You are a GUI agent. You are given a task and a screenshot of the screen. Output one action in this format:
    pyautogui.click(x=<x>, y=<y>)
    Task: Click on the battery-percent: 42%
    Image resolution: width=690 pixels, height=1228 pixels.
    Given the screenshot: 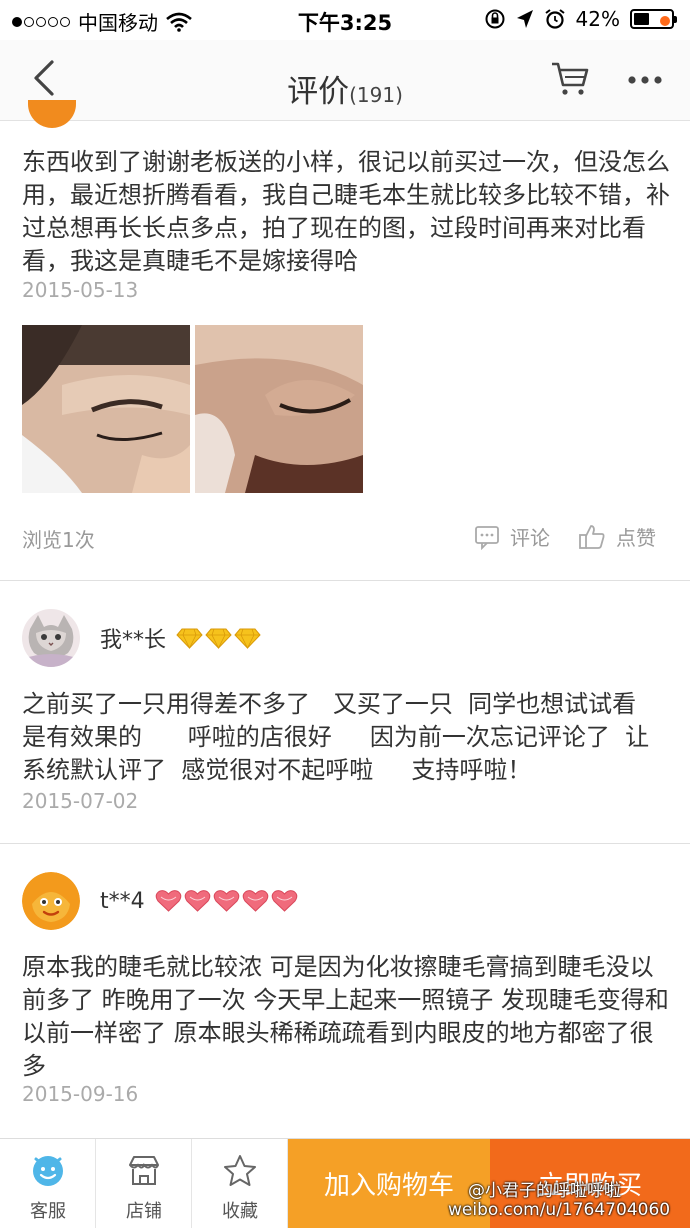 What is the action you would take?
    pyautogui.click(x=597, y=19)
    